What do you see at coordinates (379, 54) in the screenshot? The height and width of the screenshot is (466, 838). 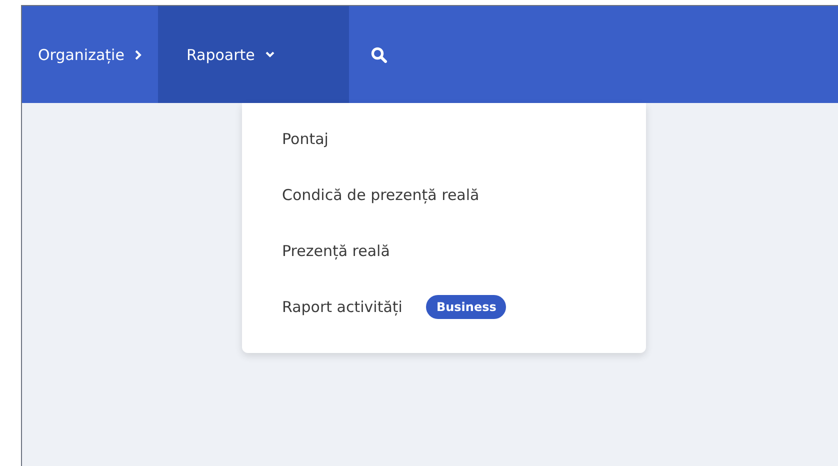 I see `search-icon` at bounding box center [379, 54].